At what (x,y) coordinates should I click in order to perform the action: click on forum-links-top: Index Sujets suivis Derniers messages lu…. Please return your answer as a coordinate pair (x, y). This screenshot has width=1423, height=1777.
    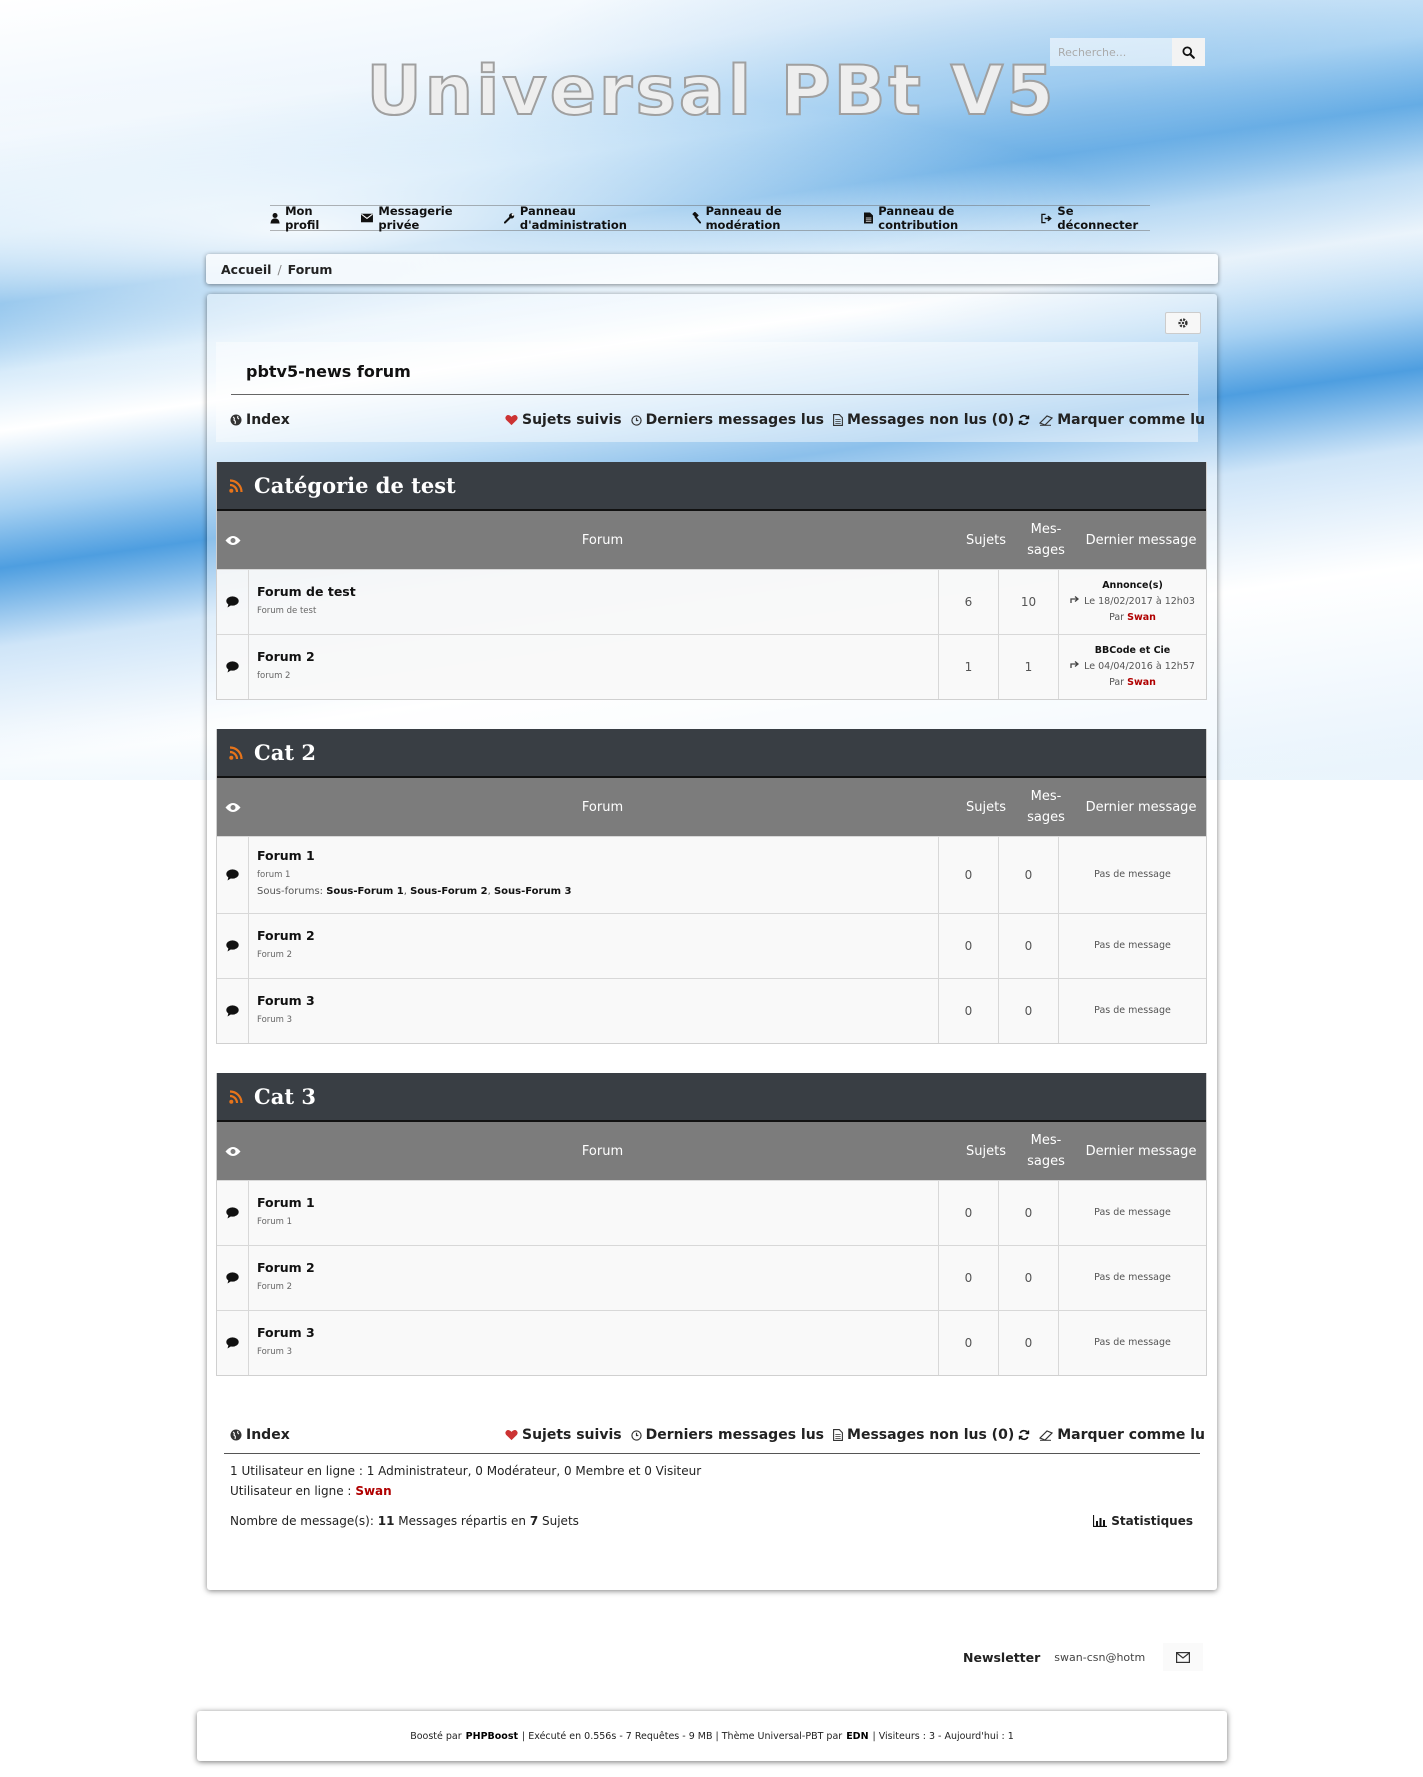
    Looking at the image, I should click on (717, 420).